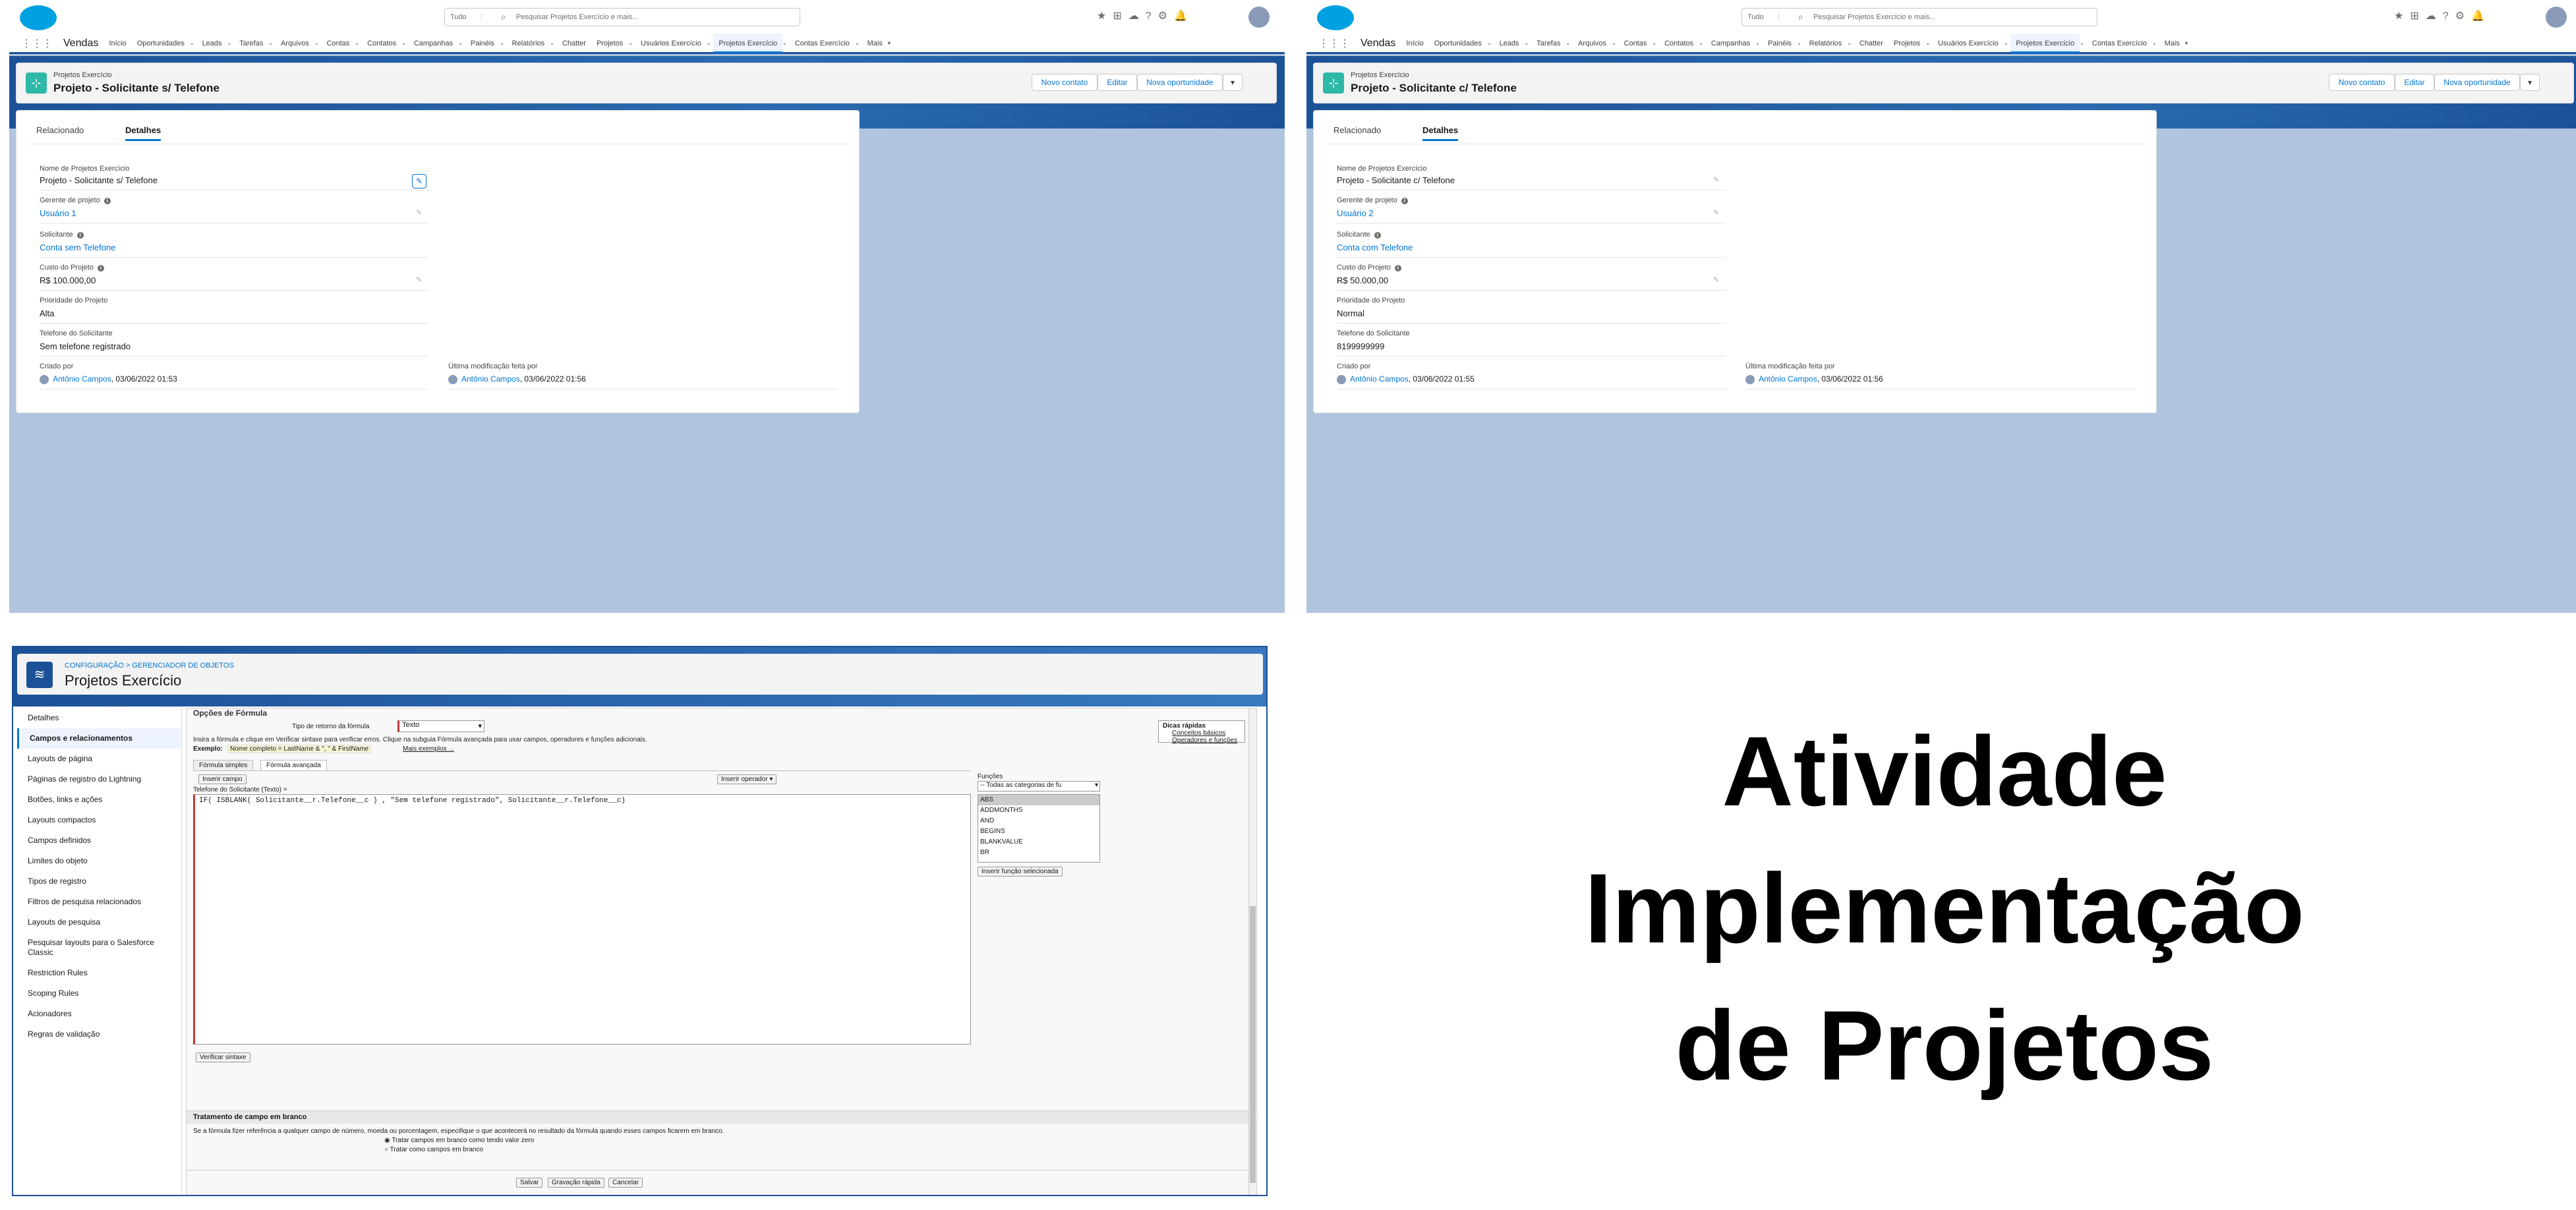 The width and height of the screenshot is (2576, 1210). I want to click on function-option: ABS, so click(1038, 800).